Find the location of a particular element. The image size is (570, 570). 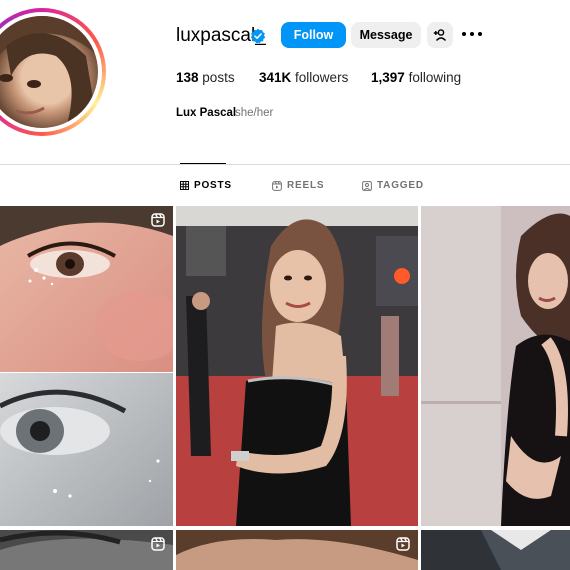

tab-reels-label: REELS is located at coordinates (306, 185).